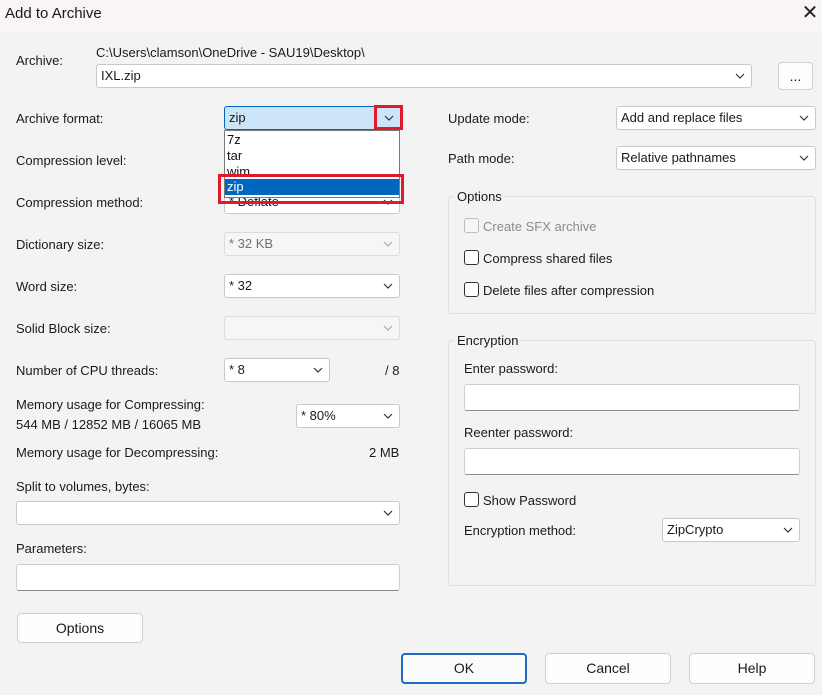 Image resolution: width=822 pixels, height=695 pixels. Describe the element at coordinates (87, 370) in the screenshot. I see `cpu-threads-label: Number of CPU threads:` at that location.